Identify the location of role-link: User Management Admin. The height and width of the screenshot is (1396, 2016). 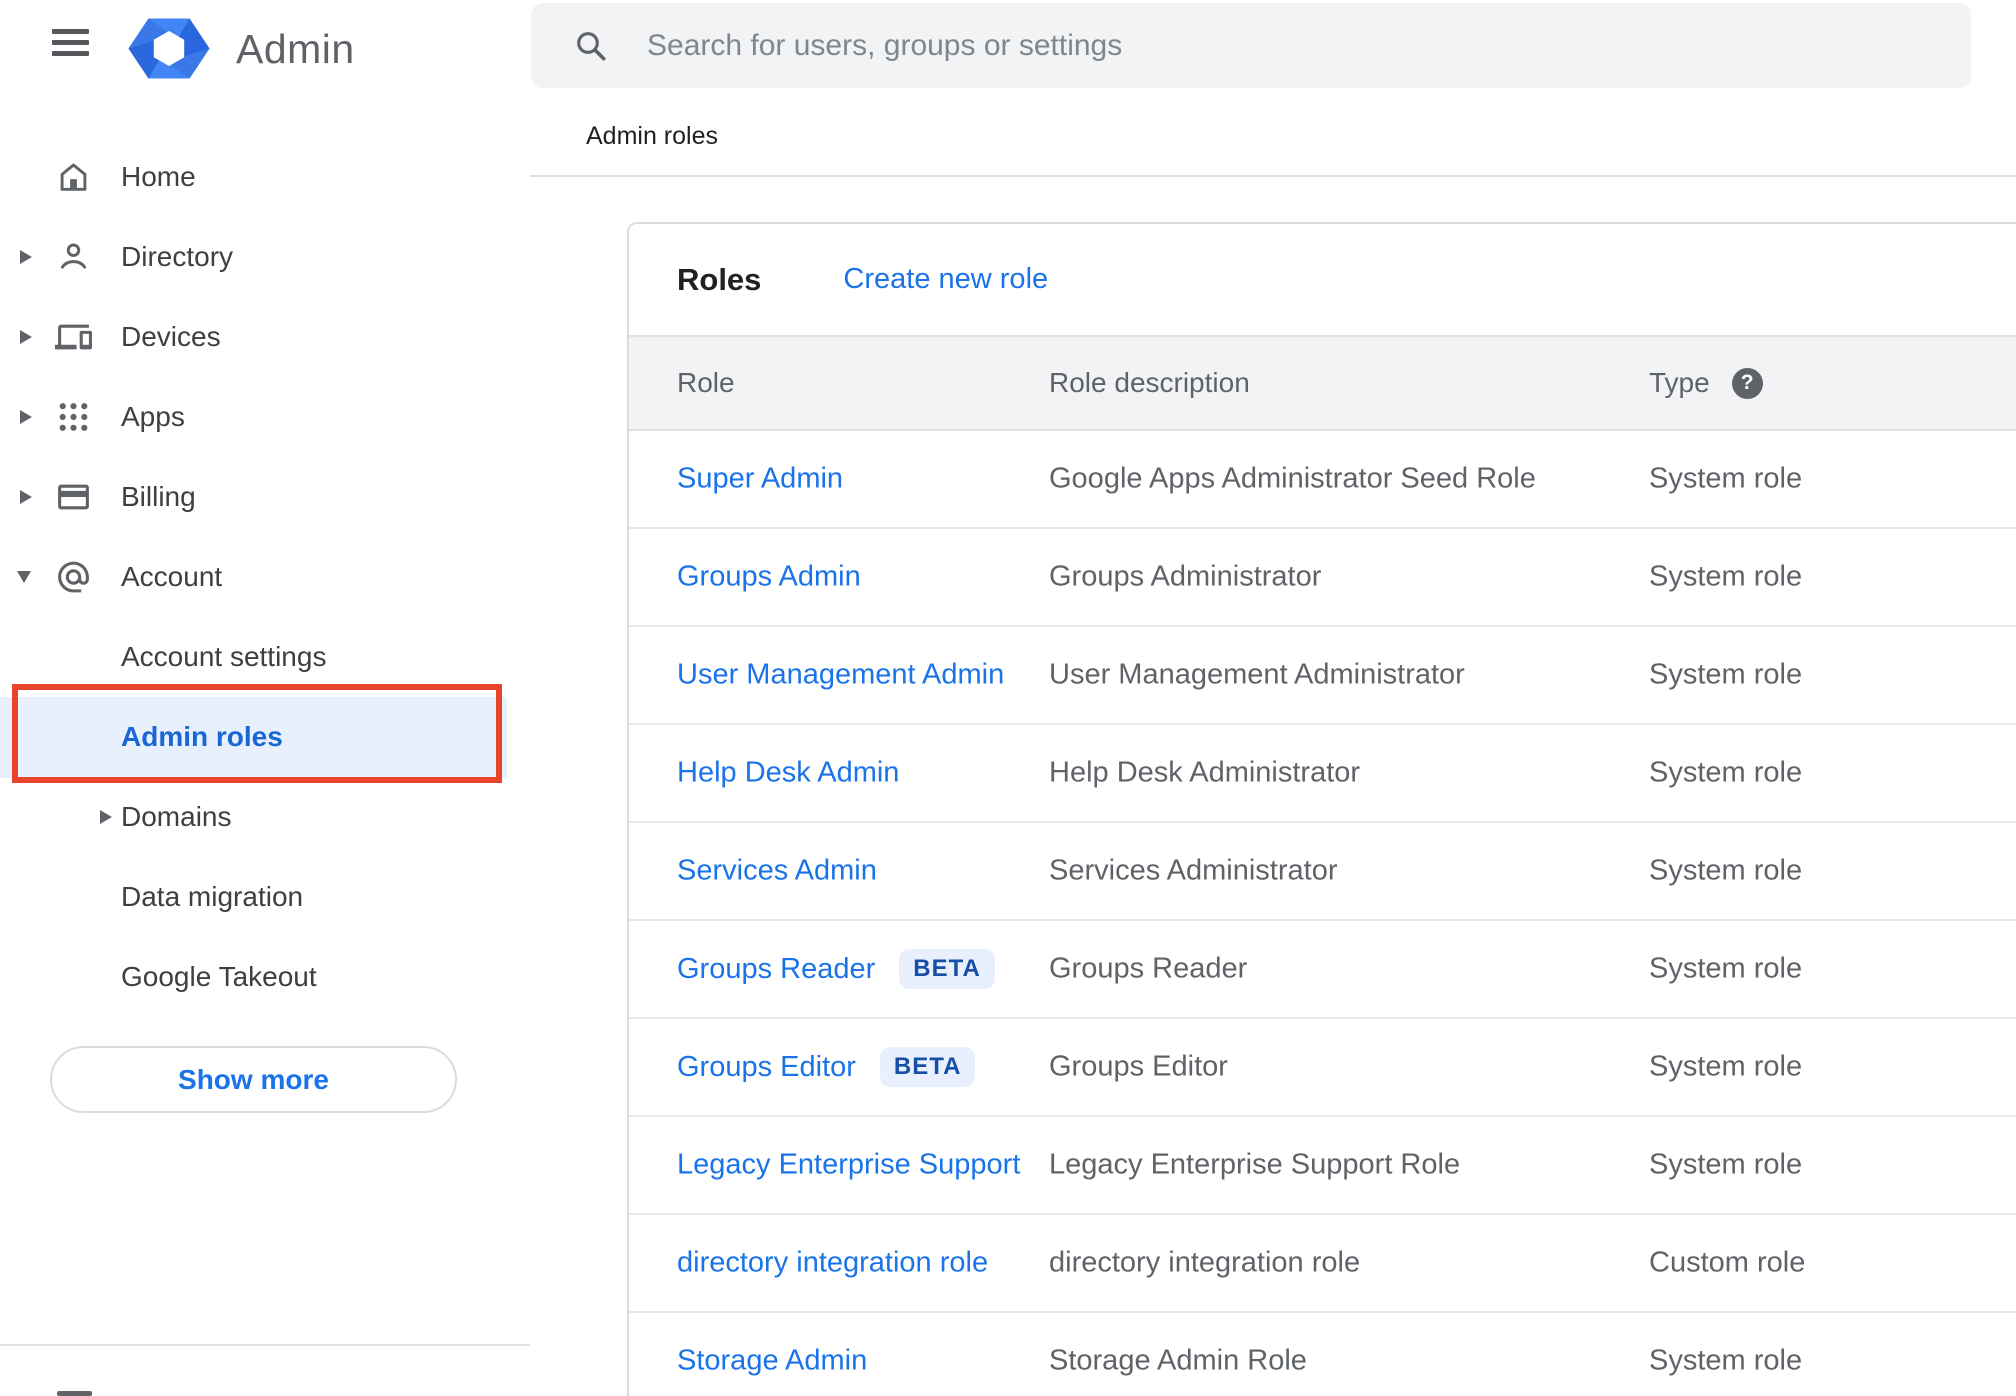
(840, 675).